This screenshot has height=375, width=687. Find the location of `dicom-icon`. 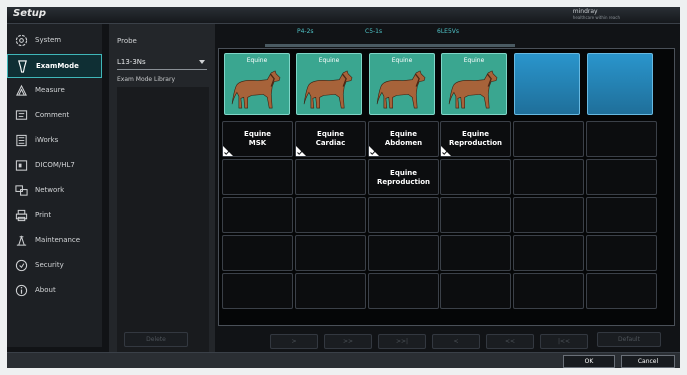

dicom-icon is located at coordinates (21, 165).